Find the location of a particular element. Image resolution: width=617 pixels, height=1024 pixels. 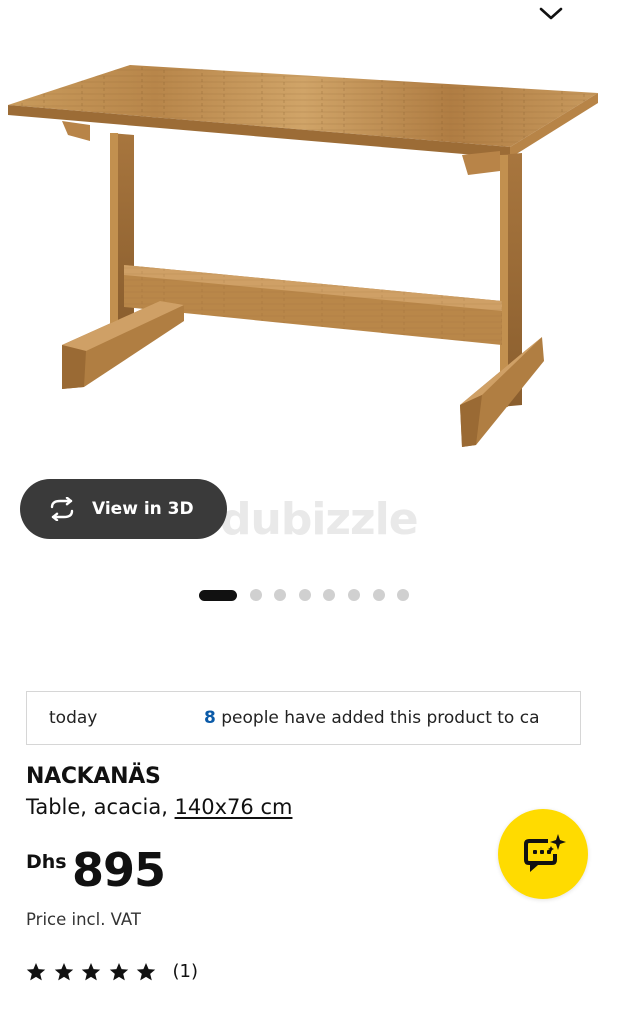

product-description-text: Table, acacia, is located at coordinates (100, 807).